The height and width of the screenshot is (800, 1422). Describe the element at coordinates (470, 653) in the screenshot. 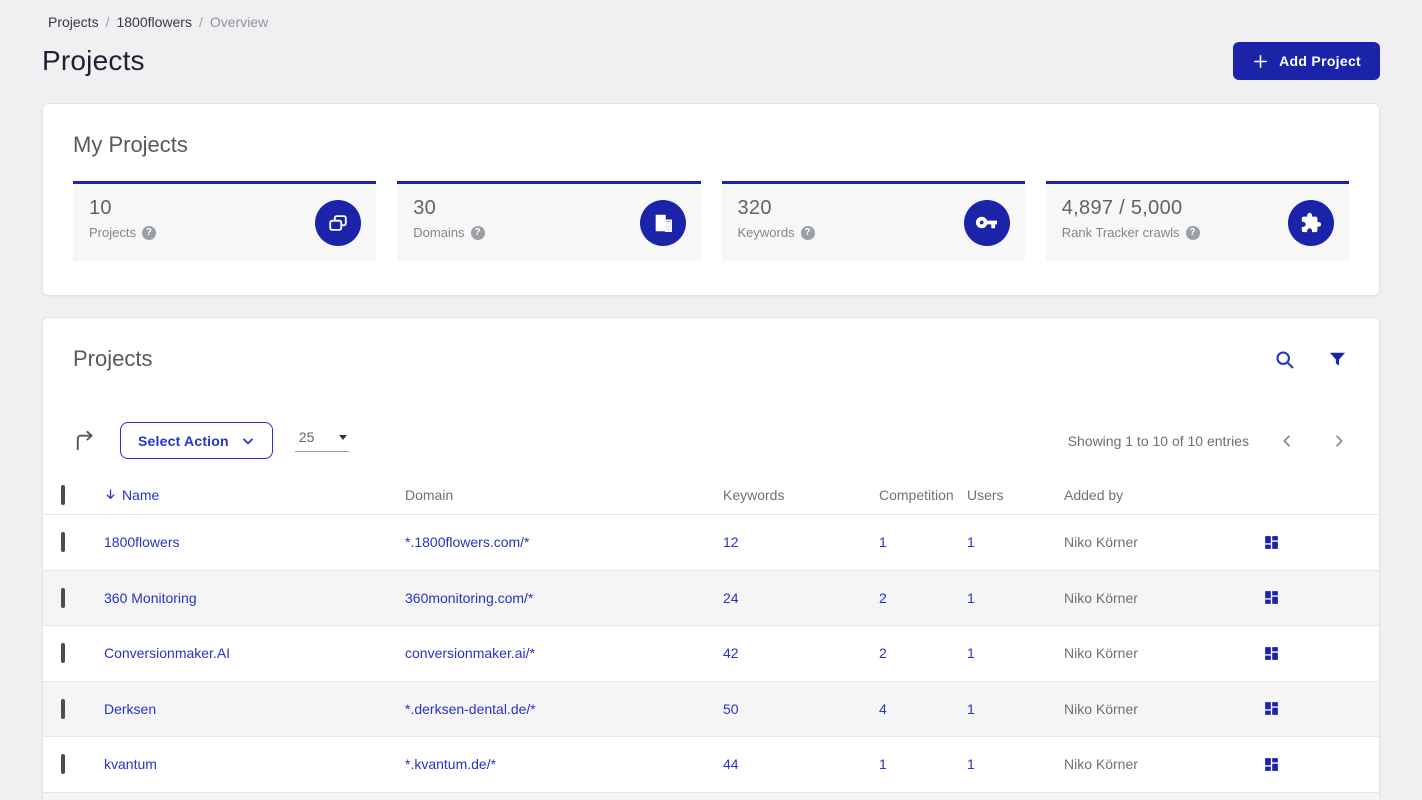

I see `project-domain-link: conversionmaker.ai/*` at that location.